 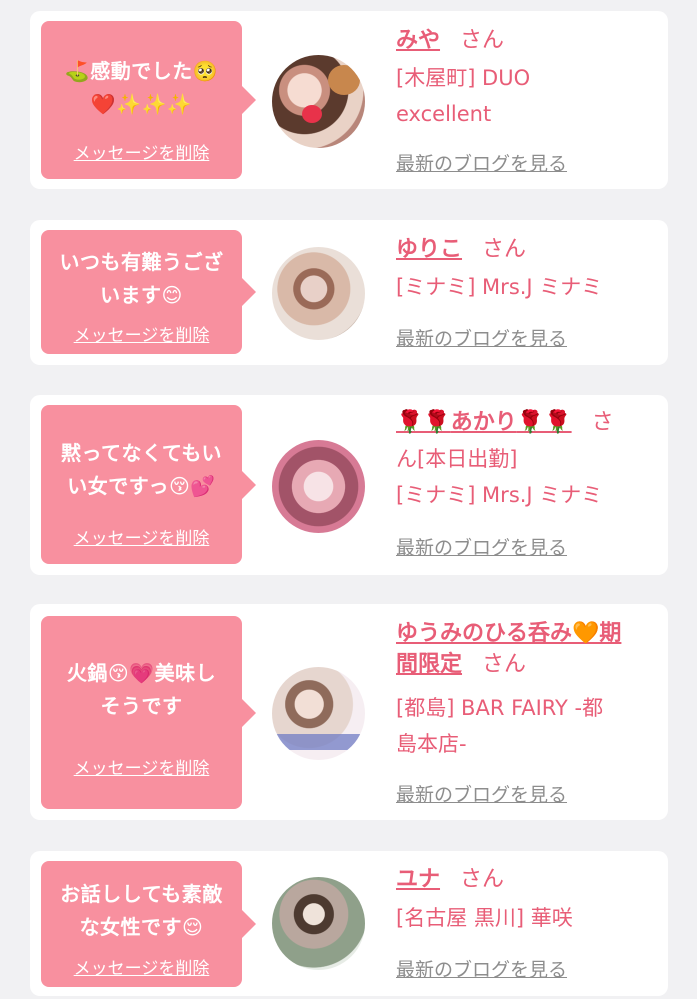 I want to click on message-text: いつも有難うござ います😊, so click(x=141, y=278).